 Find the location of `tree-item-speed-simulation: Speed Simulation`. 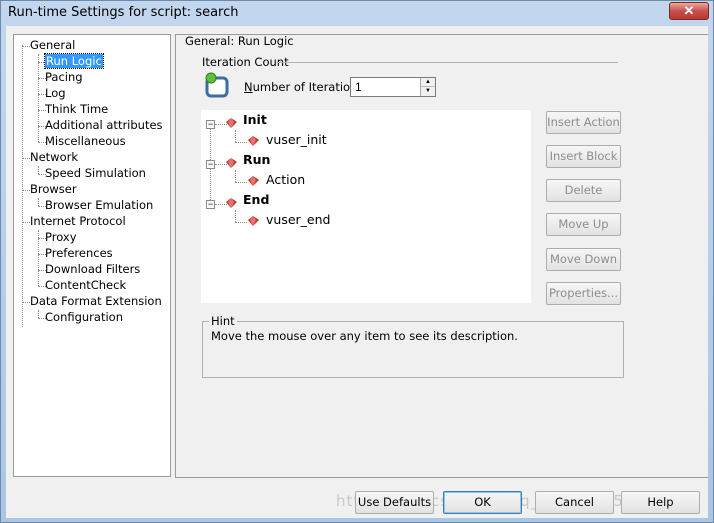

tree-item-speed-simulation: Speed Simulation is located at coordinates (95, 173).